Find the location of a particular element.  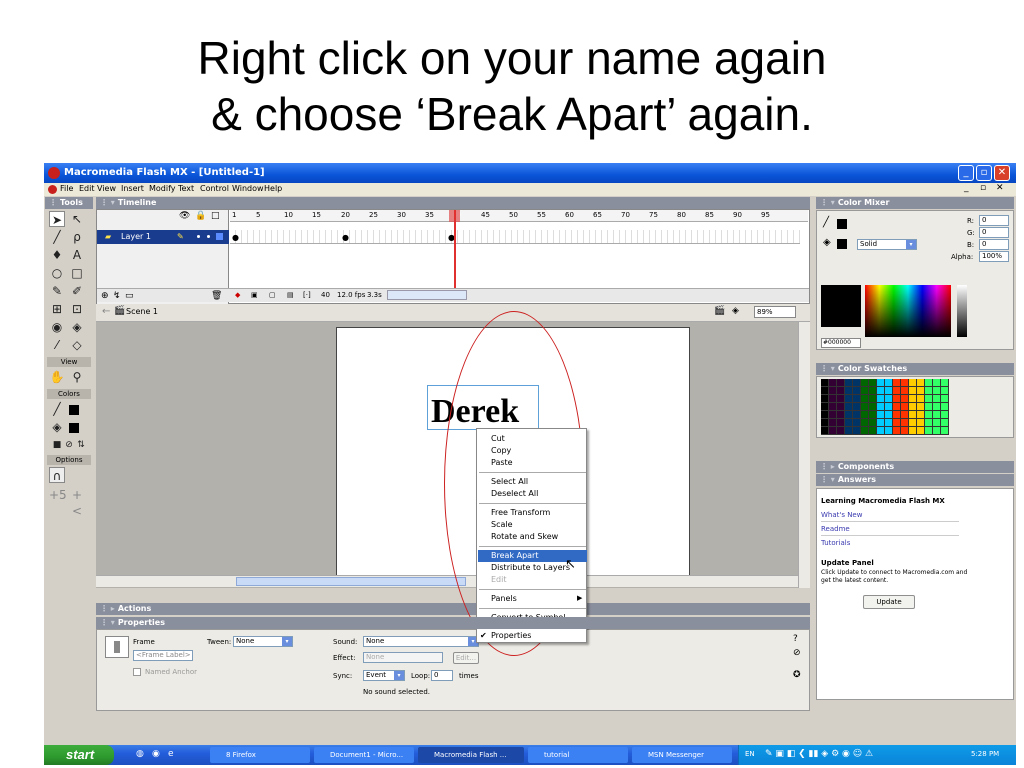

tray-icons: ✎ ▣ ◧ ❮ ▮▮ ◈ ⚙ ◉ ☺ ⚠ is located at coordinates (819, 754).